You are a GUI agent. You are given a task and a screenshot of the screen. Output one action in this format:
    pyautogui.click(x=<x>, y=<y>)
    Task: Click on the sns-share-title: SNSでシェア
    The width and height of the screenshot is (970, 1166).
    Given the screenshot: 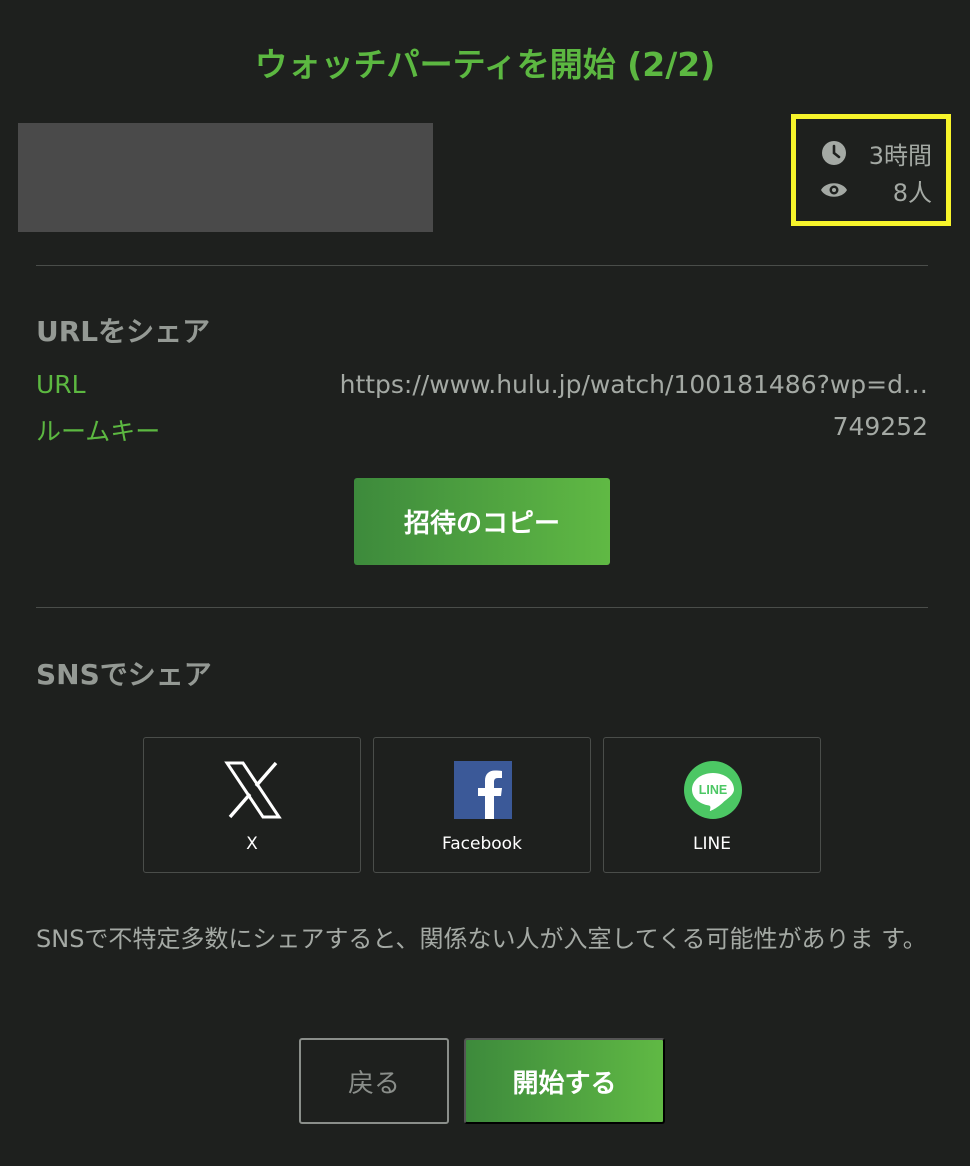 What is the action you would take?
    pyautogui.click(x=124, y=674)
    